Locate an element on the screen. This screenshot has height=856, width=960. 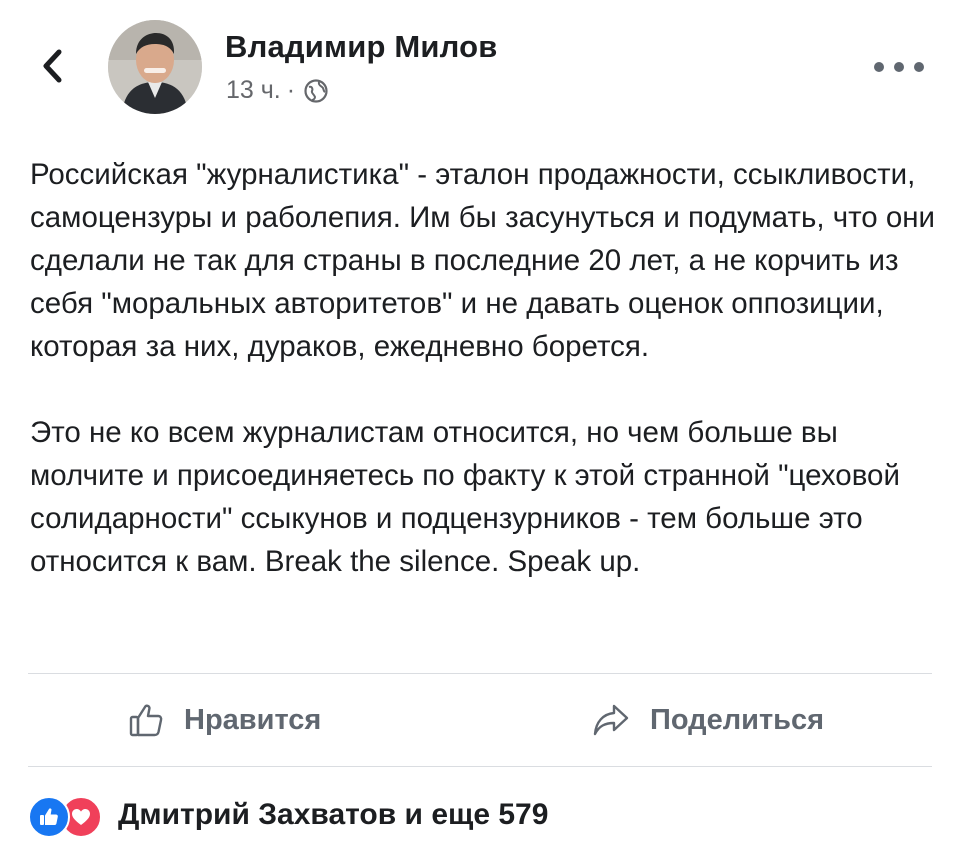
globe-icon is located at coordinates (316, 90).